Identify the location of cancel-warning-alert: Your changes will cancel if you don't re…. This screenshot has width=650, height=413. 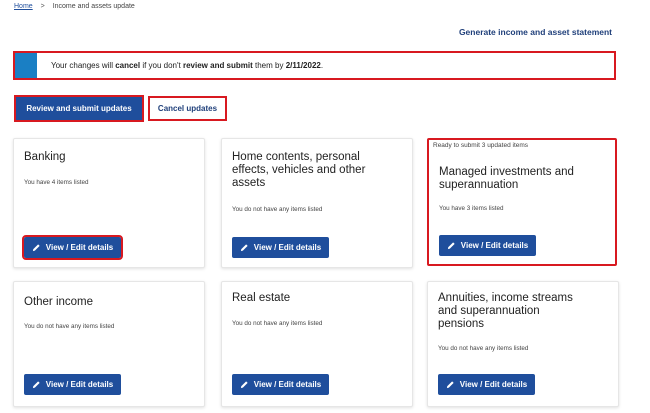
(314, 65).